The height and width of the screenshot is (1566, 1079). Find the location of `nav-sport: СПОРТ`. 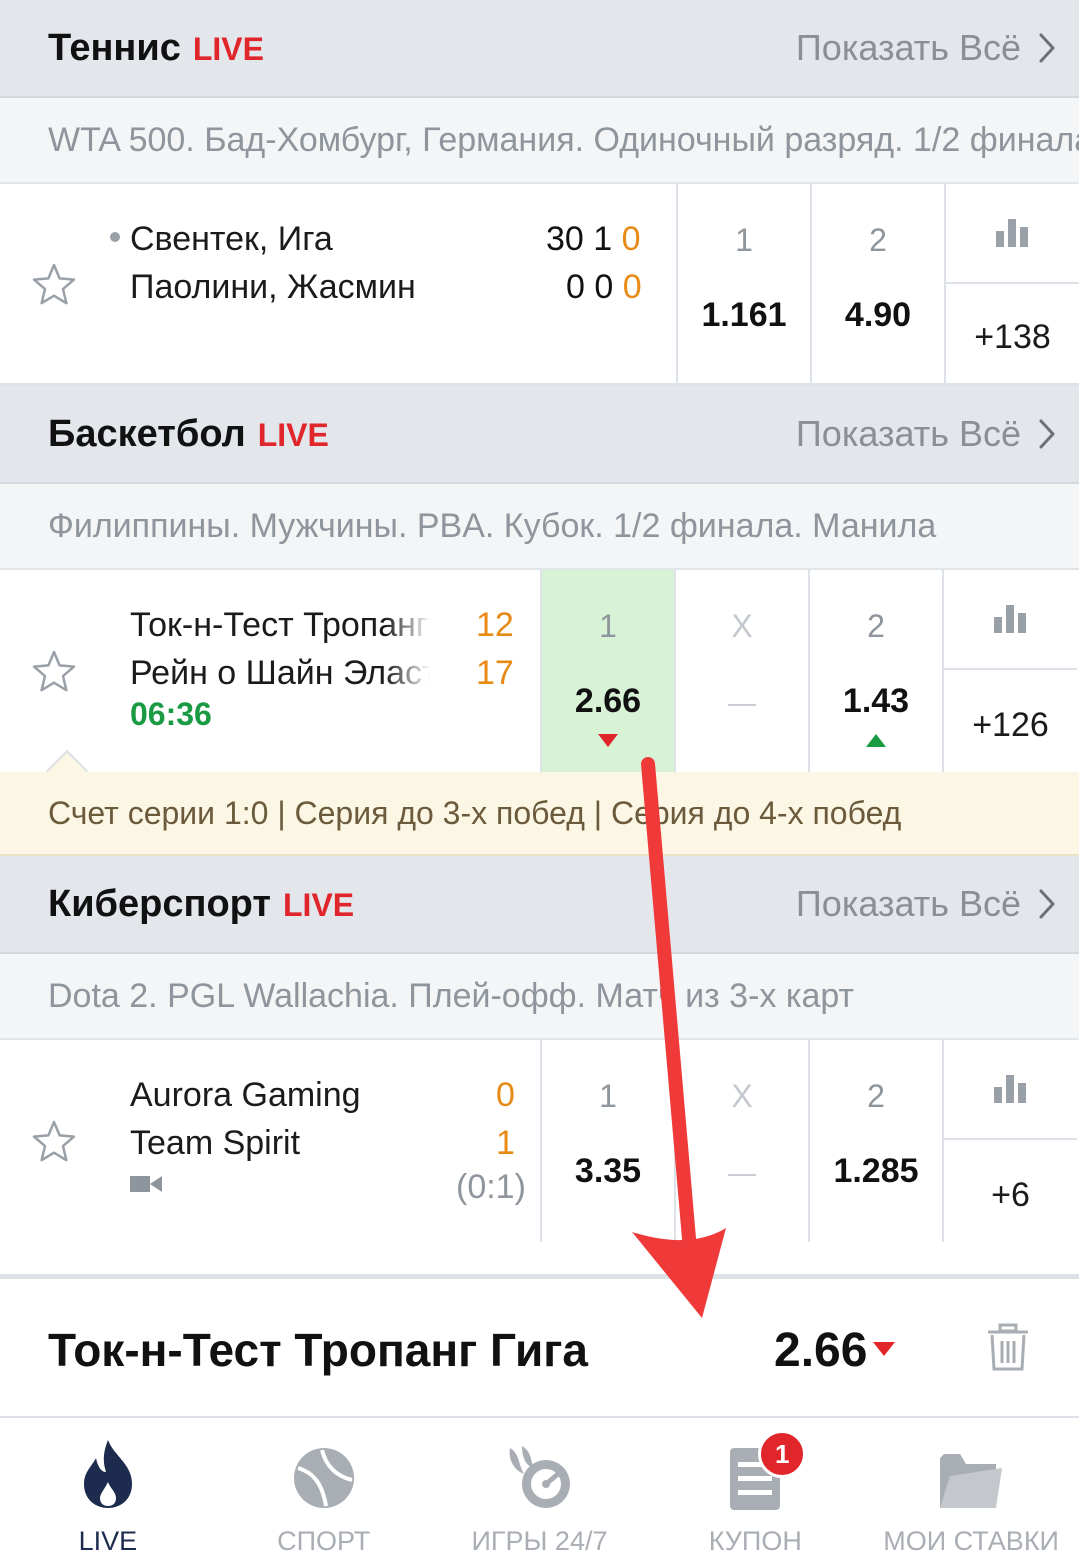

nav-sport: СПОРТ is located at coordinates (324, 1492).